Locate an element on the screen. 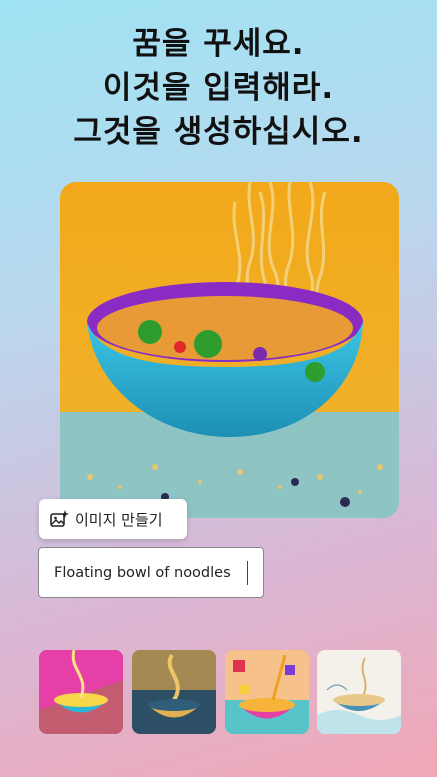 The width and height of the screenshot is (437, 777). make-image-button: 이미지 만들기 is located at coordinates (113, 519).